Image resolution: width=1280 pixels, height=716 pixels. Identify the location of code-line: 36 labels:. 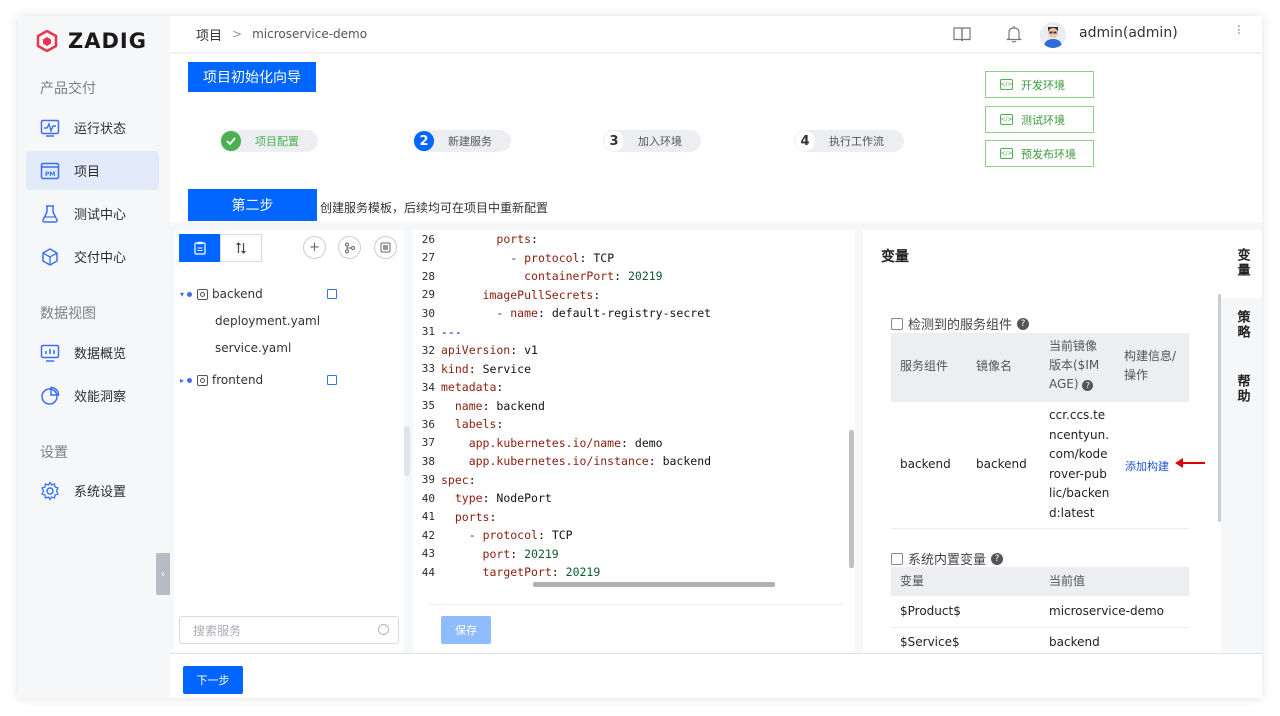
(631, 424).